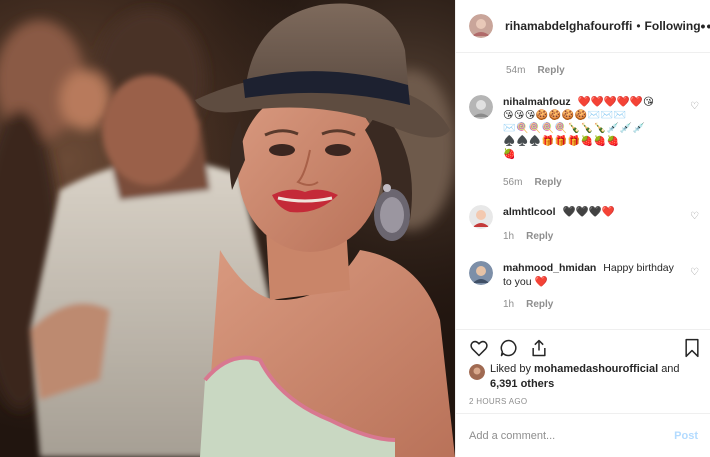 The image size is (710, 457). What do you see at coordinates (705, 26) in the screenshot?
I see `more-options-icon: •••` at bounding box center [705, 26].